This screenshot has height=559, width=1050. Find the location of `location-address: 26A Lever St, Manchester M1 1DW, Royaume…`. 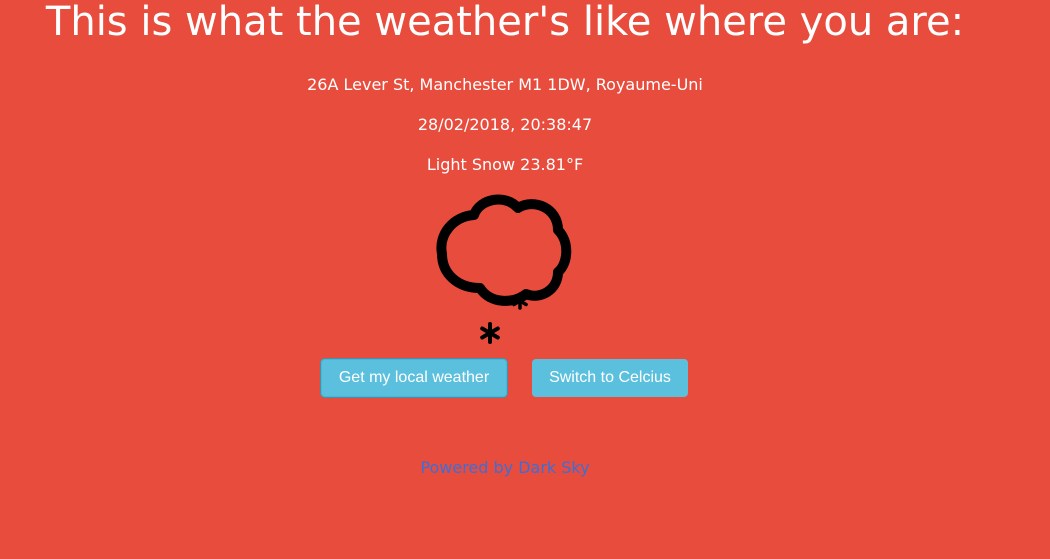

location-address: 26A Lever St, Manchester M1 1DW, Royaume… is located at coordinates (505, 84).